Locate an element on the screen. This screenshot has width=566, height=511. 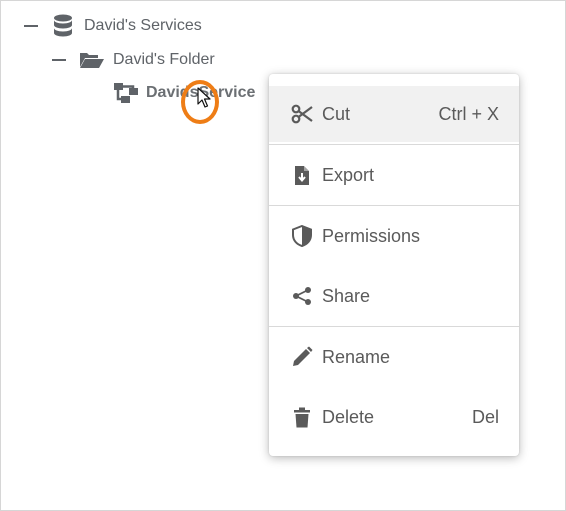
tree-item-label: David's Folder is located at coordinates (164, 59).